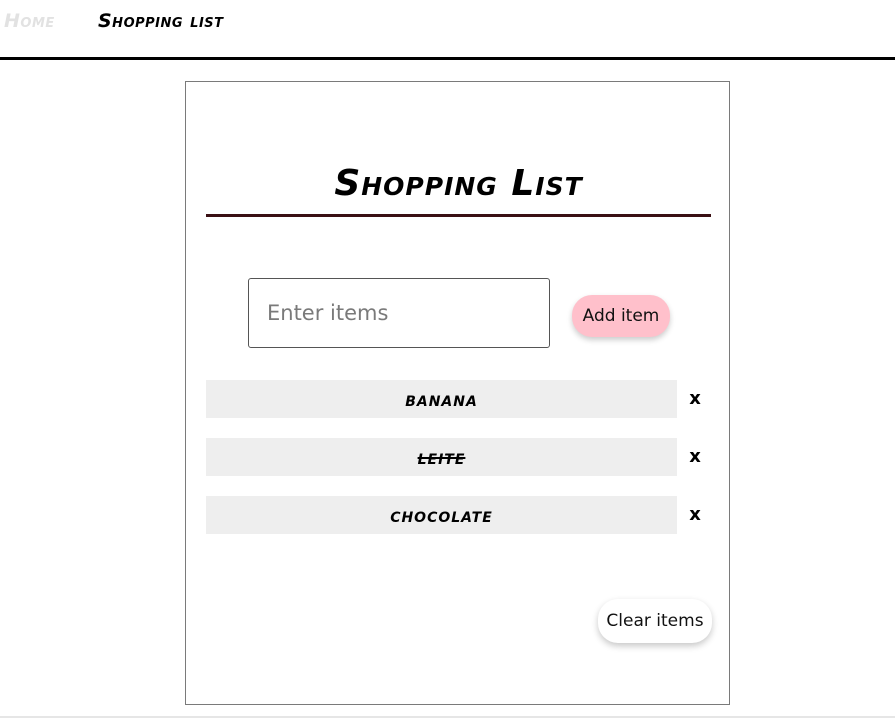 This screenshot has height=718, width=895. Describe the element at coordinates (29, 21) in the screenshot. I see `nav-link-home: Home` at that location.